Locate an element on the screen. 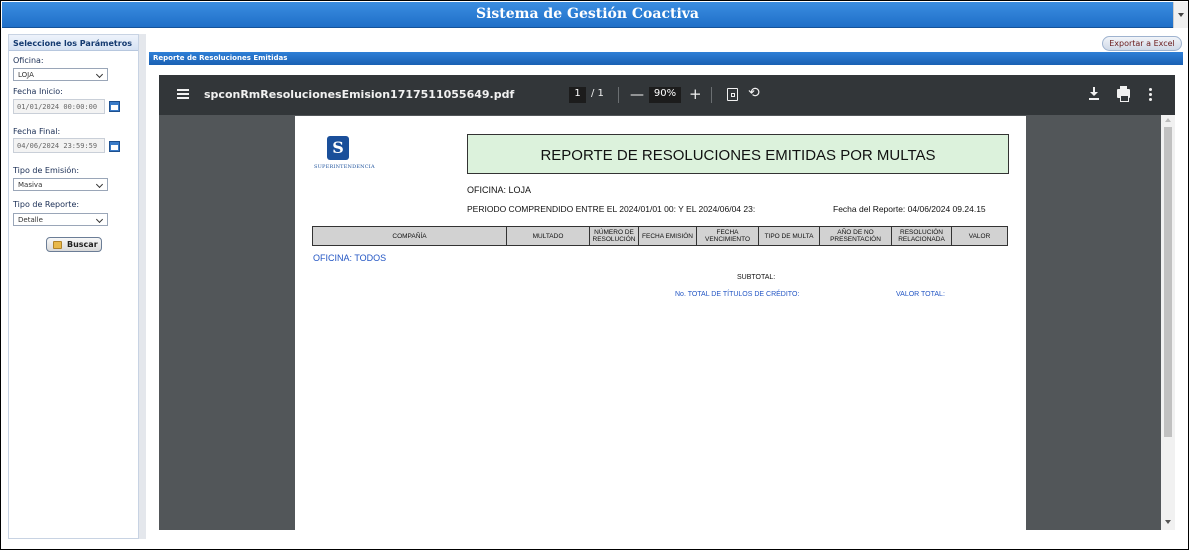 The height and width of the screenshot is (550, 1189). export-excel-button: Exportar a Excel is located at coordinates (1142, 43).